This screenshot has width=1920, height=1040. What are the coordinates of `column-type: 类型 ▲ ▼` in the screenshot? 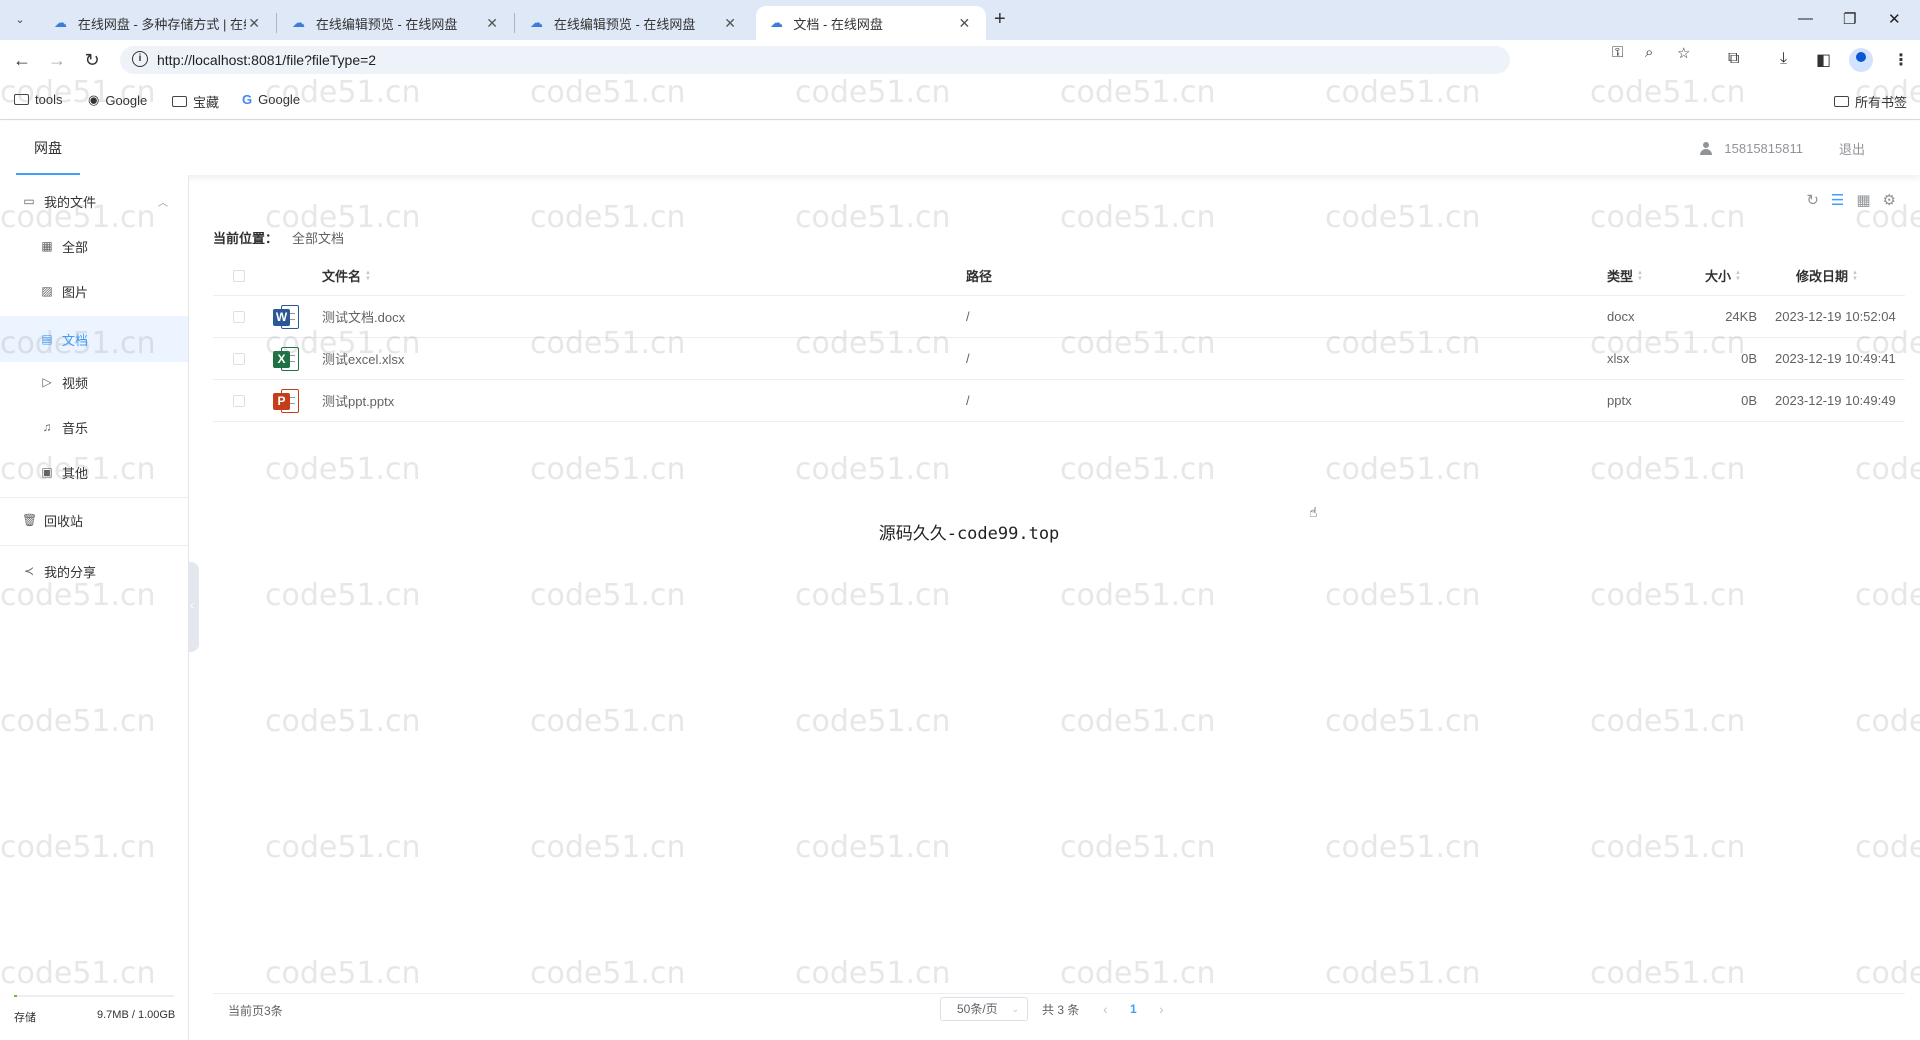 It's located at (1625, 275).